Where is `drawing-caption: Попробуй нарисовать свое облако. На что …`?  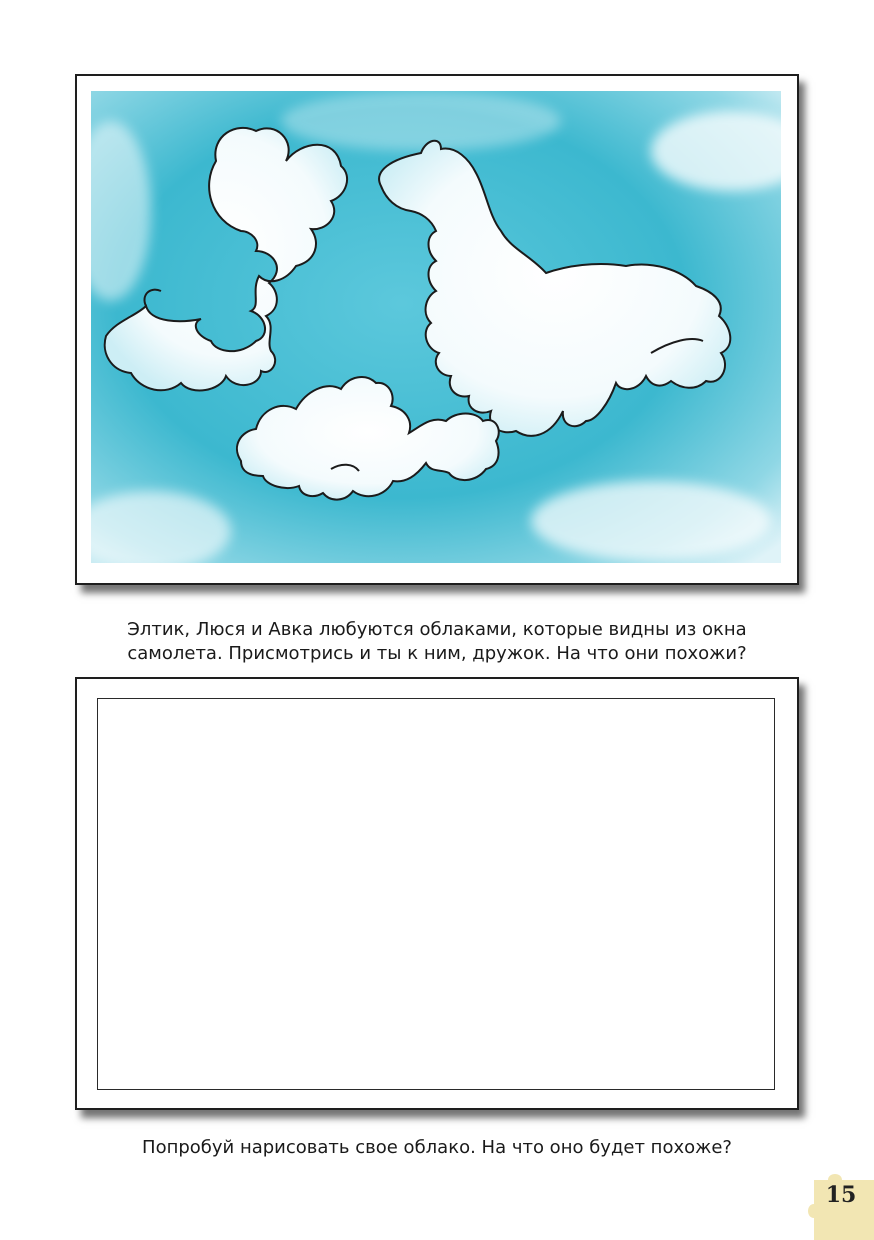
drawing-caption: Попробуй нарисовать свое облако. На что … is located at coordinates (437, 1147).